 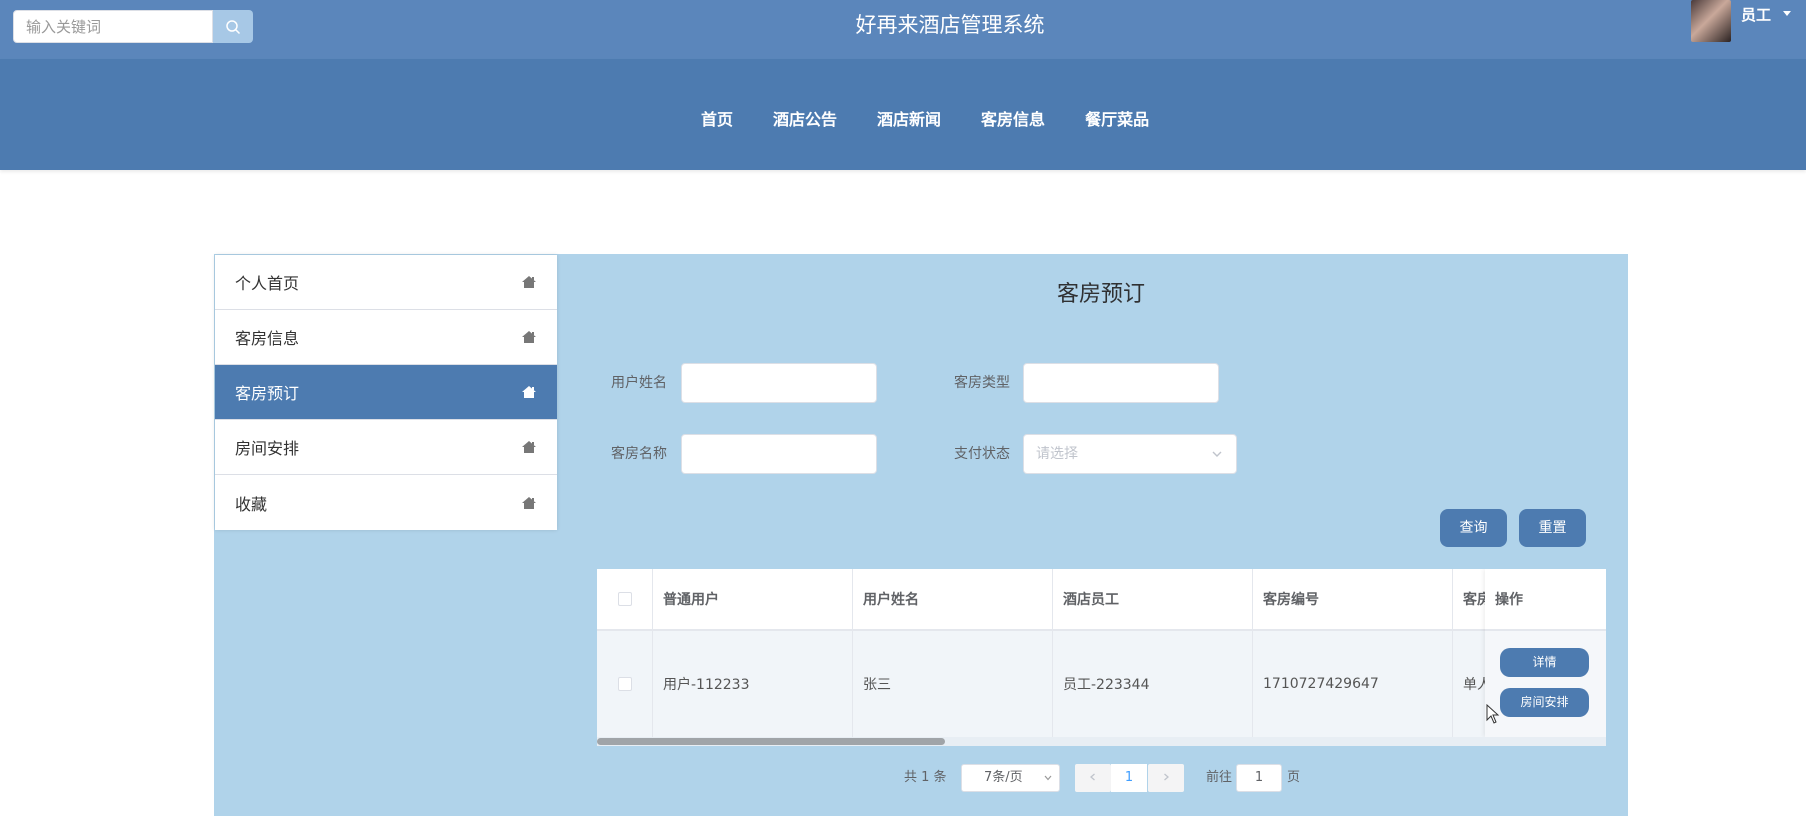 What do you see at coordinates (1756, 14) in the screenshot?
I see `user-name: 员工` at bounding box center [1756, 14].